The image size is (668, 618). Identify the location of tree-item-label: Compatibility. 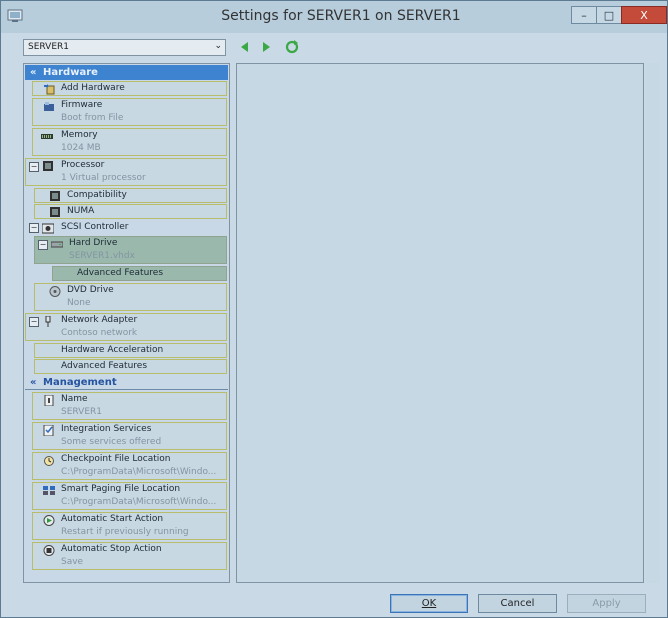
(97, 195).